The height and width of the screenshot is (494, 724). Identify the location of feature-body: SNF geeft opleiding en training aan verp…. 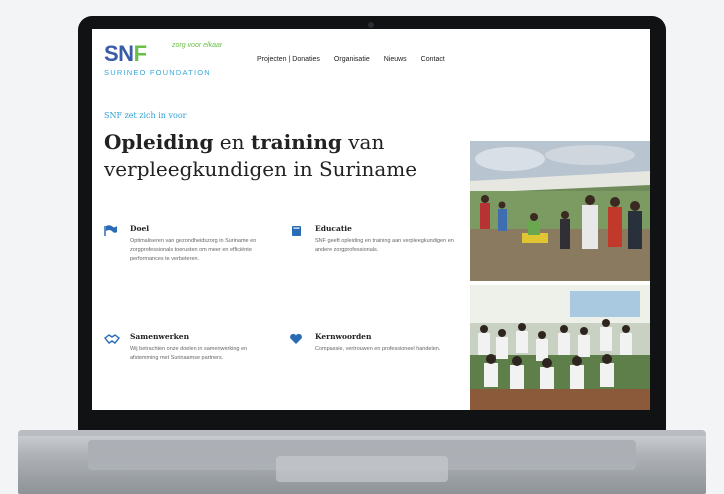
(384, 245).